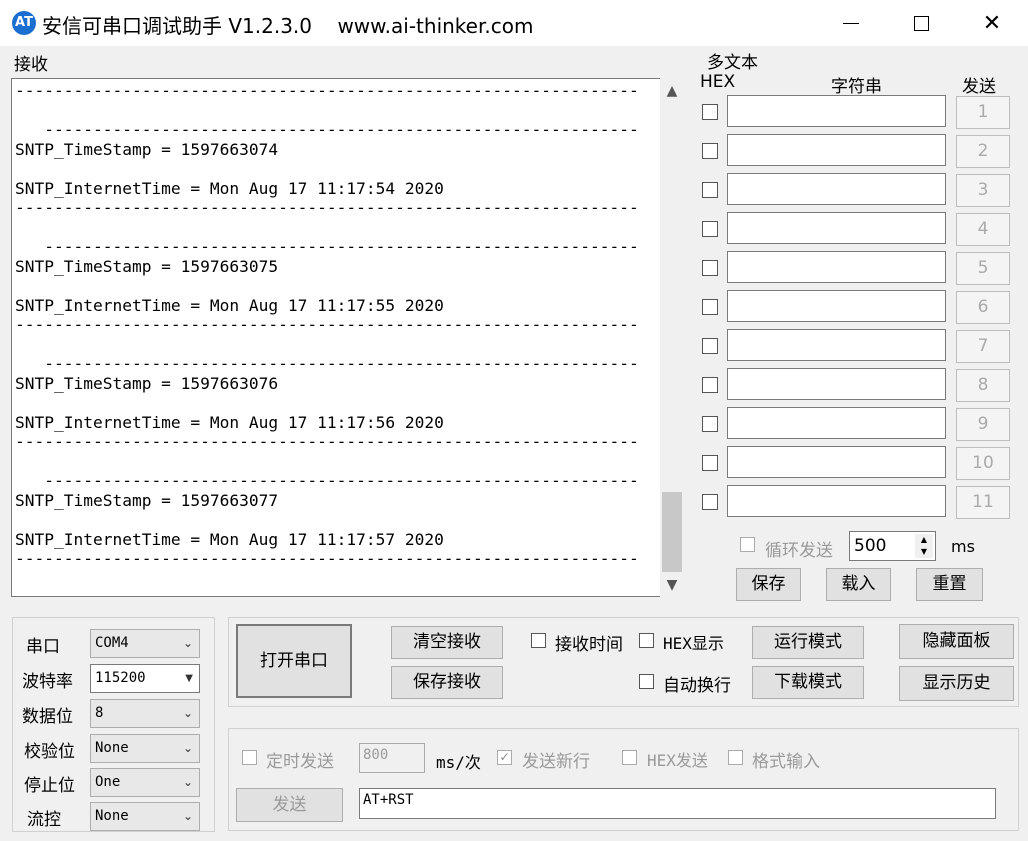 This screenshot has height=841, width=1028. I want to click on scroll-up-icon: ▲, so click(672, 91).